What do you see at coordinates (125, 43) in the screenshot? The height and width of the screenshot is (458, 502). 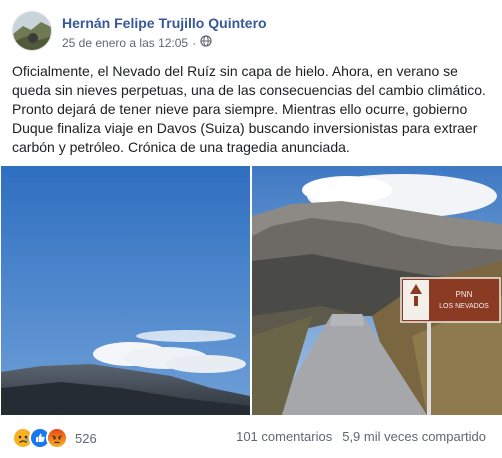 I see `post-timestamp: 25 de enero a las 12:05` at bounding box center [125, 43].